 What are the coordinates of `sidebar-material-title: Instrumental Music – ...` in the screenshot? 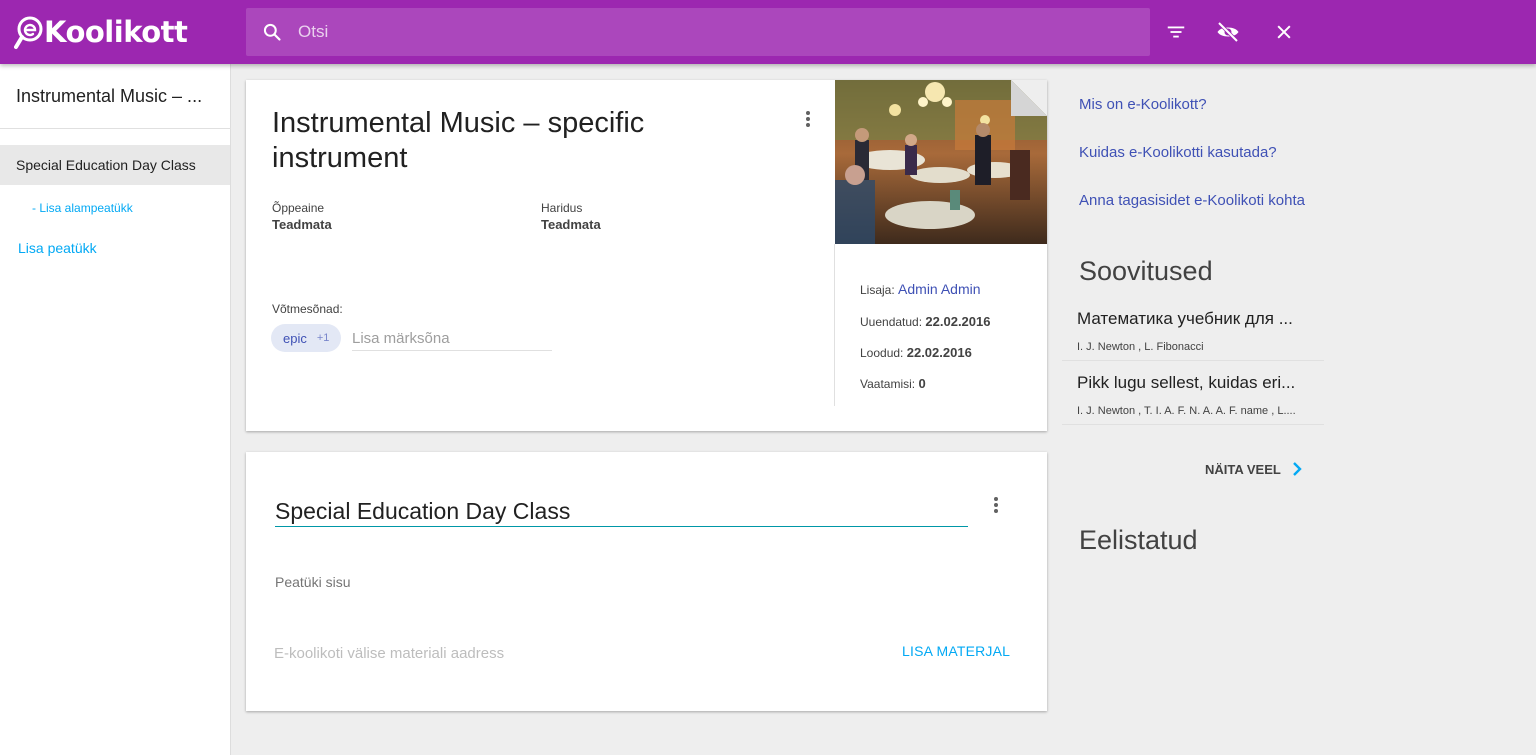 It's located at (116, 96).